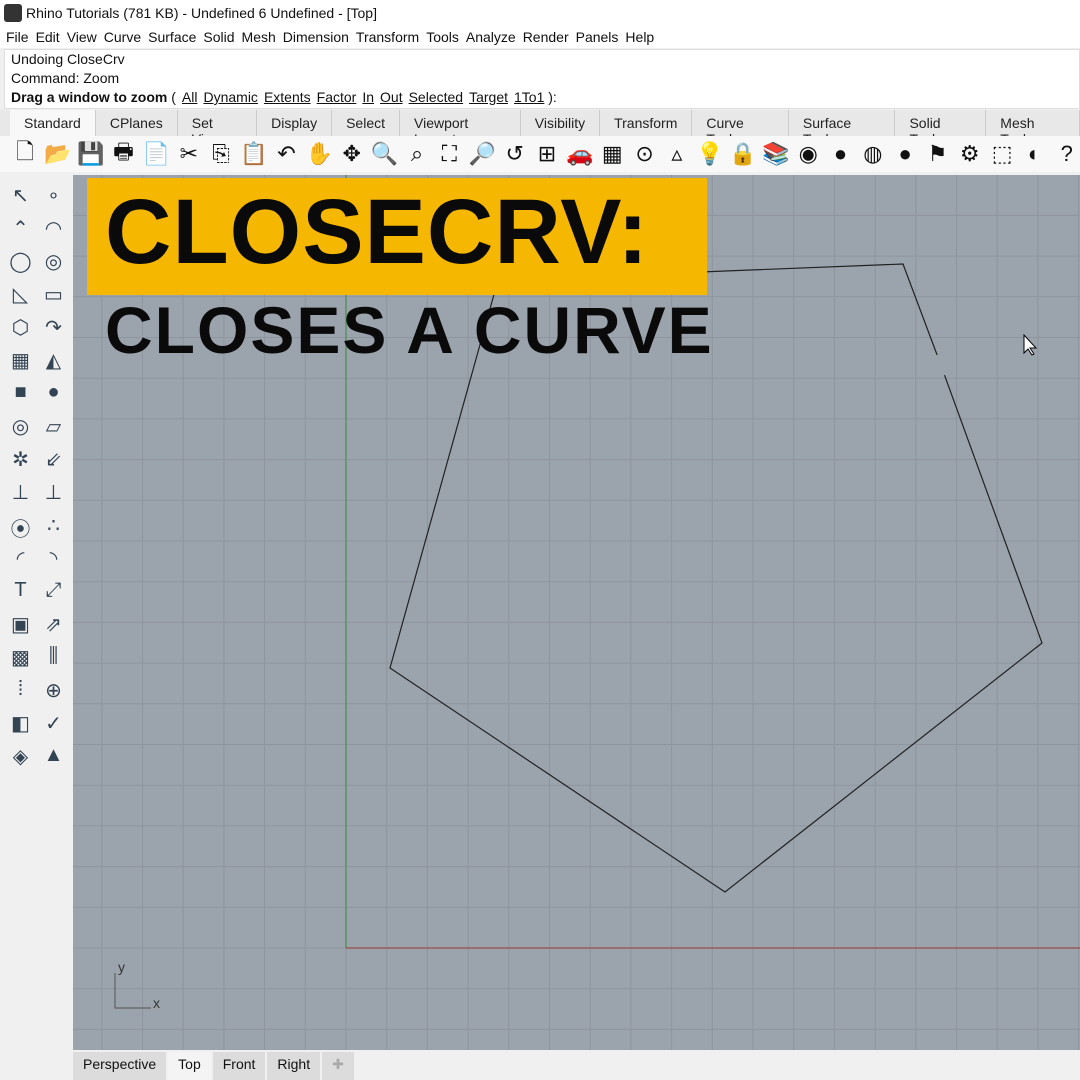 This screenshot has height=1080, width=1080. I want to click on point-icon: ⊙, so click(644, 154).